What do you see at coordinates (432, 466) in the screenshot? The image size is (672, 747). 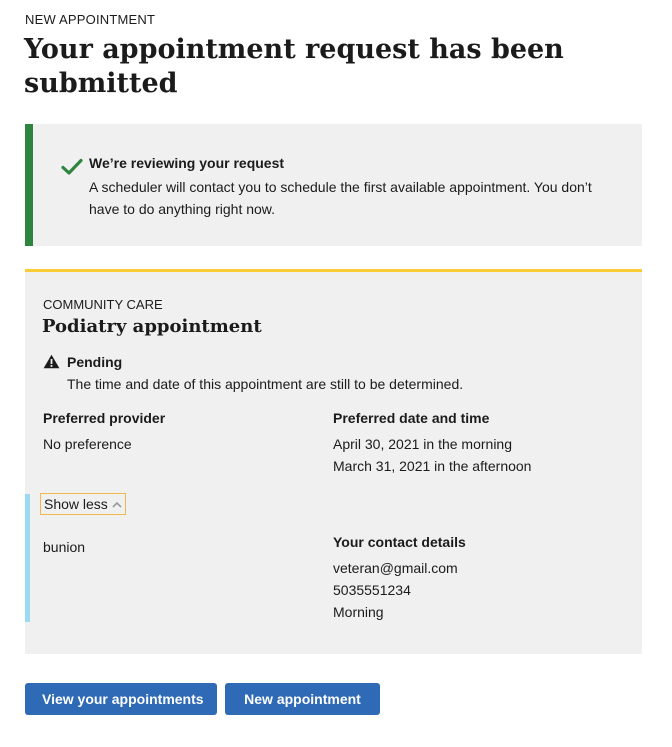 I see `preferred-date-2: March 31, 2021 in the afternoon` at bounding box center [432, 466].